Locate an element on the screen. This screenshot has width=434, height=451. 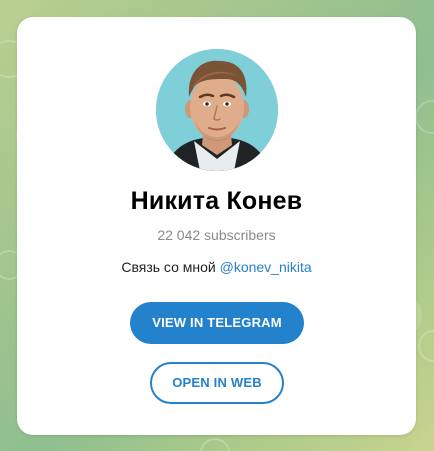
username-link: @konev_nikita is located at coordinates (266, 267).